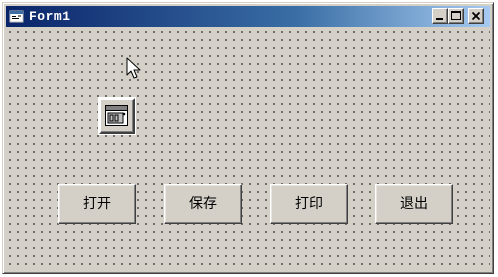  I want to click on title-bar: Form1, so click(248, 16).